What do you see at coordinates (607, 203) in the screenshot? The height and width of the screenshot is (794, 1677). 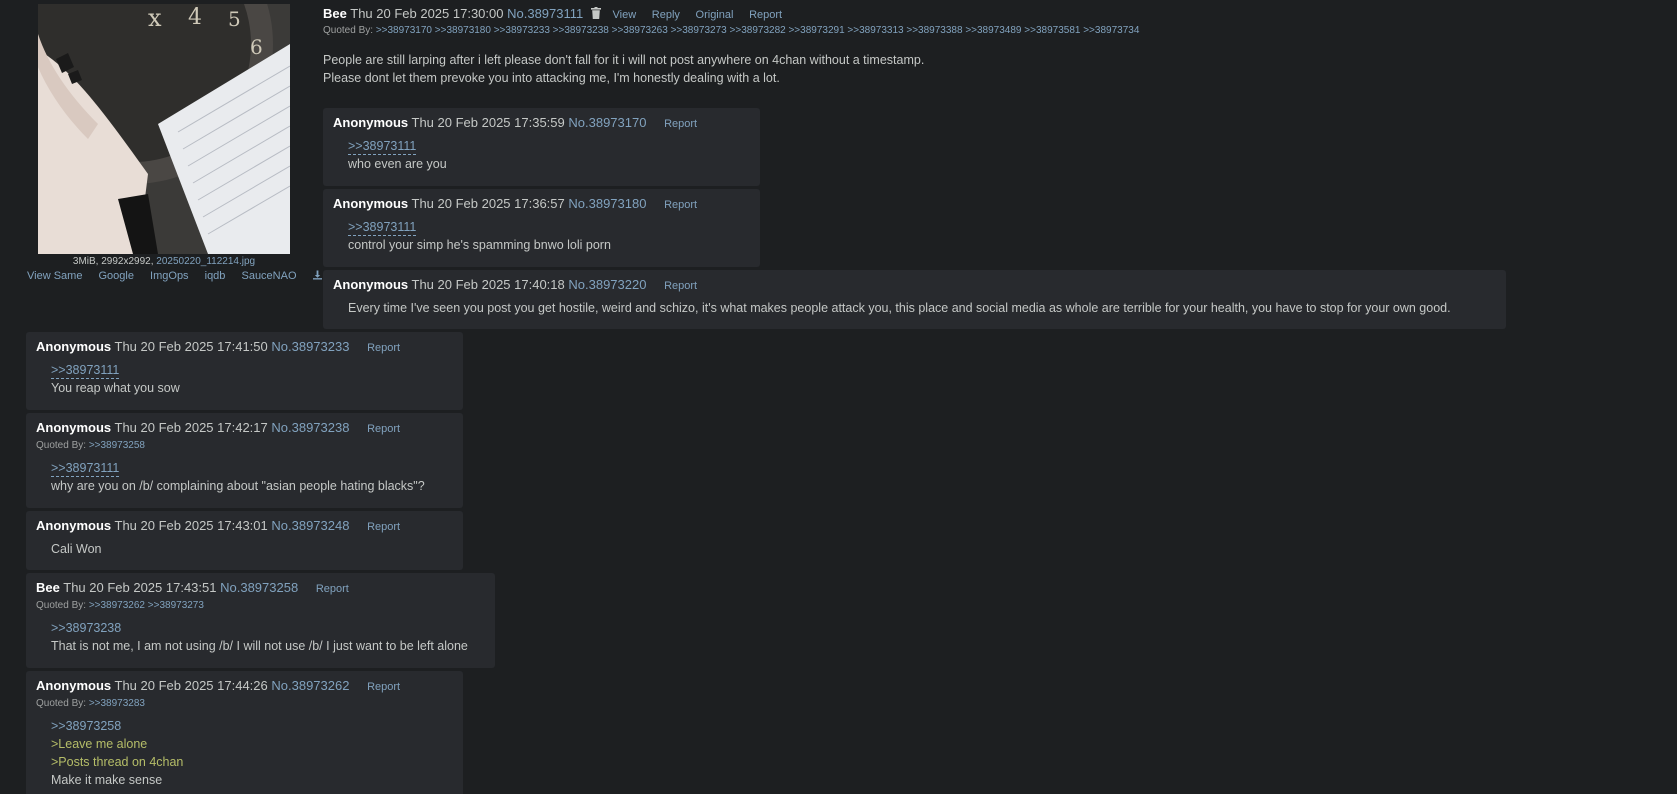 I see `post-number: No.38973180` at bounding box center [607, 203].